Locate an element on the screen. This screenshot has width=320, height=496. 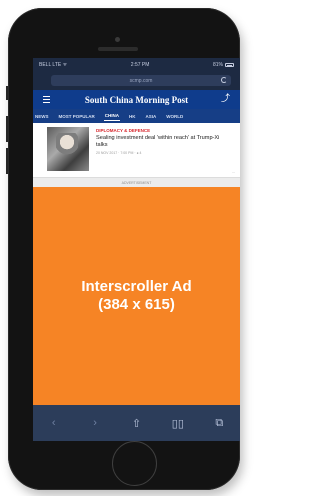
ad-size: (384 x 615) is located at coordinates (136, 304).